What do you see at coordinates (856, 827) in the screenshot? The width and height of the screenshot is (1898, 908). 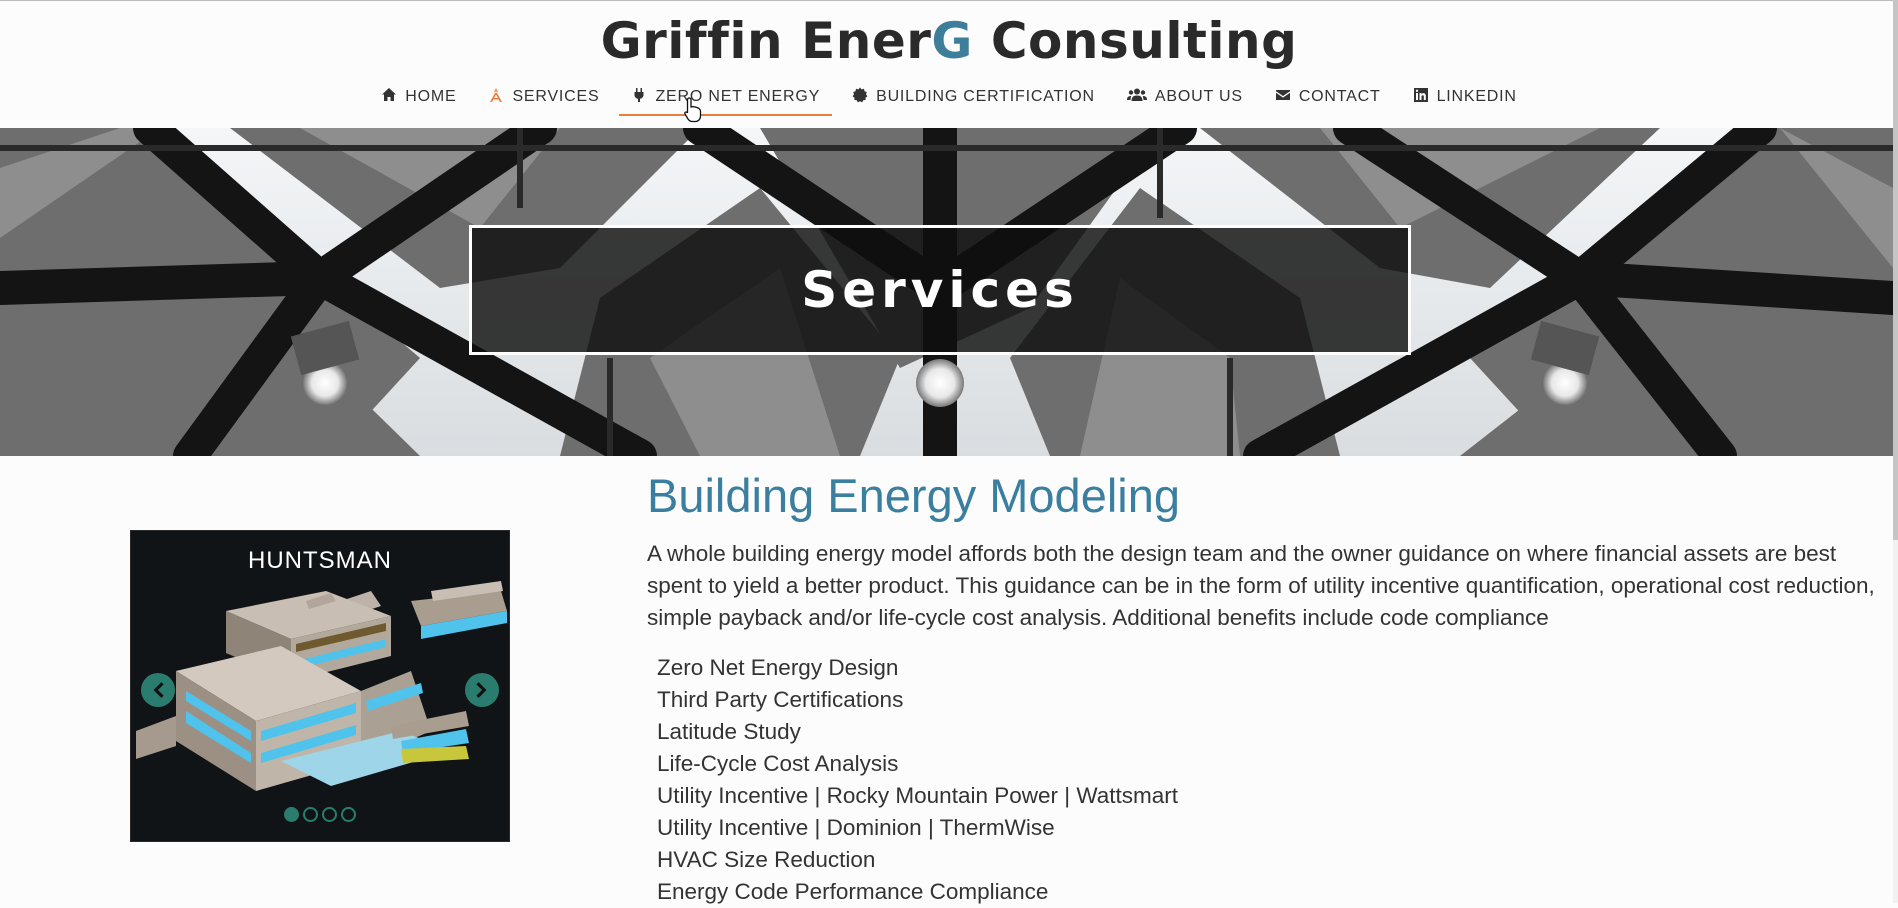 I see `list-item: Utility Incentive | Dominion | ThermWise` at bounding box center [856, 827].